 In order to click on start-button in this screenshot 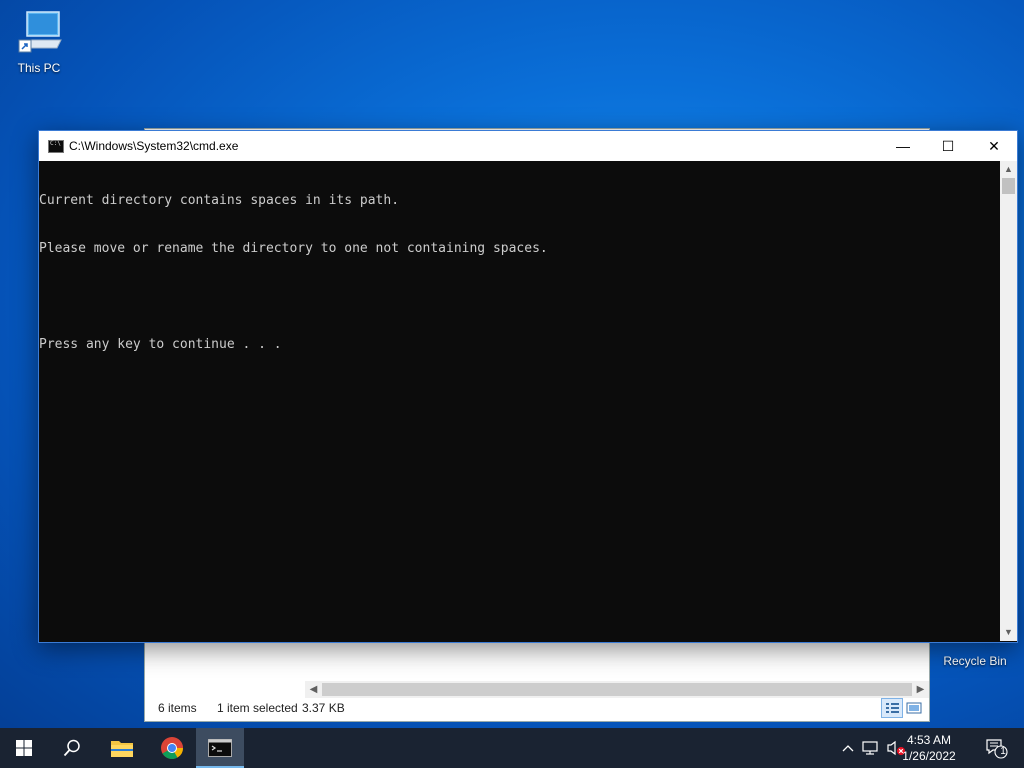, I will do `click(24, 748)`.